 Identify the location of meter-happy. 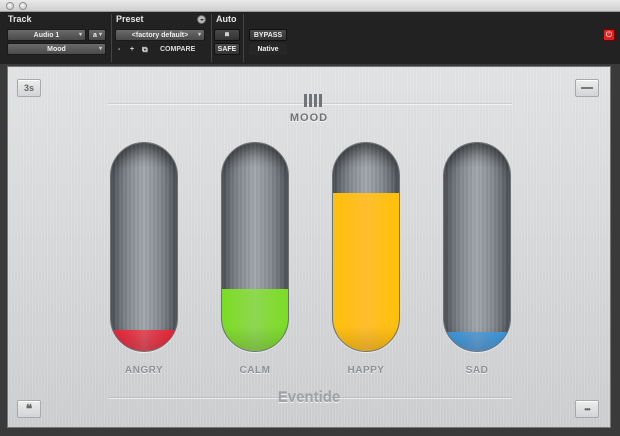
(366, 247).